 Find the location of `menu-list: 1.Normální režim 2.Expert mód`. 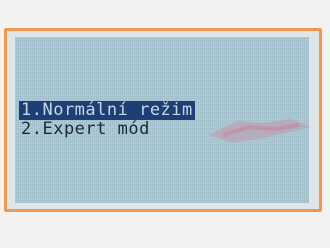

menu-list: 1.Normální režim 2.Expert mód is located at coordinates (107, 120).